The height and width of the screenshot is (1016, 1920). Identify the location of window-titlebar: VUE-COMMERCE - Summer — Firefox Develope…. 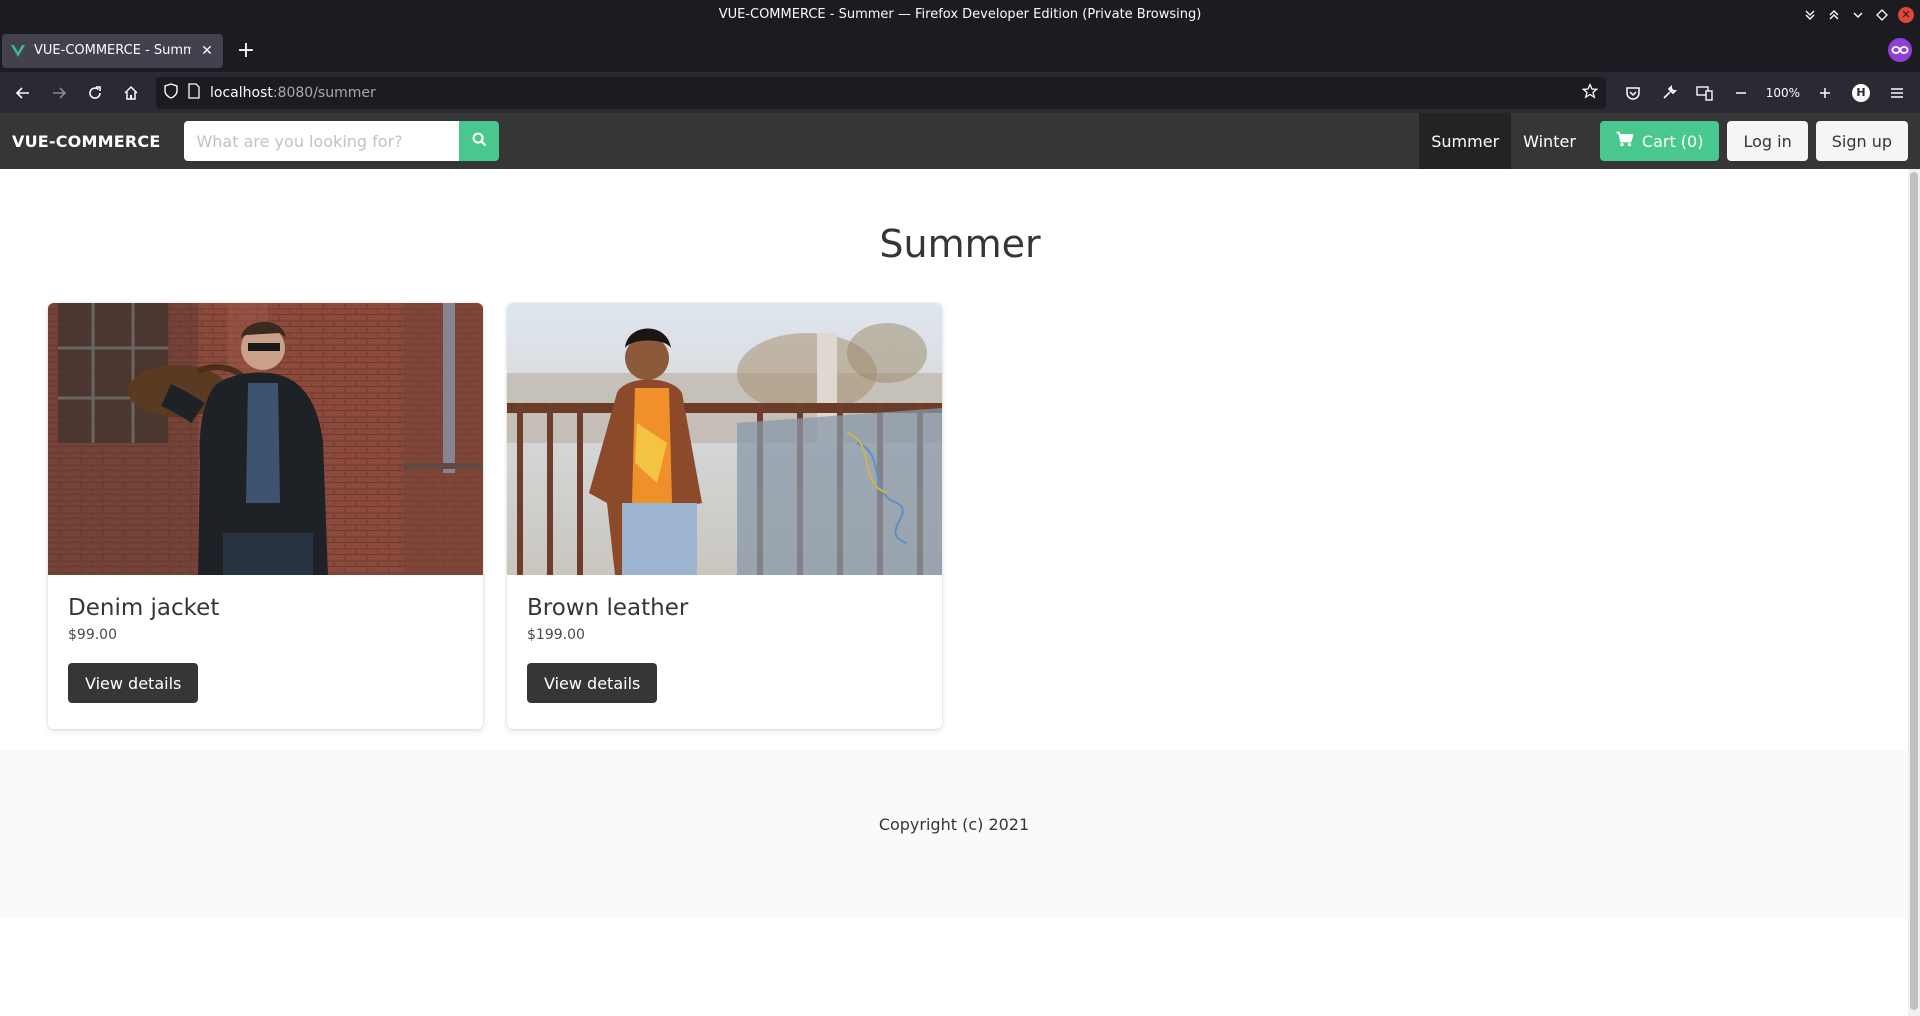
(960, 14).